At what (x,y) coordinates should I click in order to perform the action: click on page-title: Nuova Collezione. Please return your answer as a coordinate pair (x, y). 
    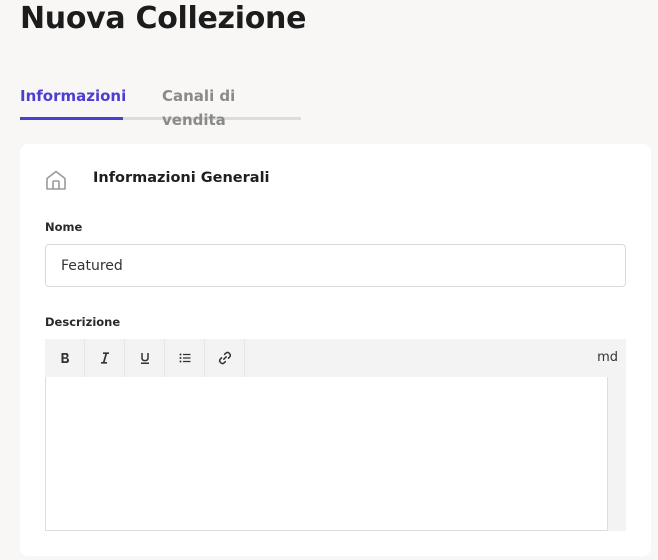
    Looking at the image, I should click on (163, 18).